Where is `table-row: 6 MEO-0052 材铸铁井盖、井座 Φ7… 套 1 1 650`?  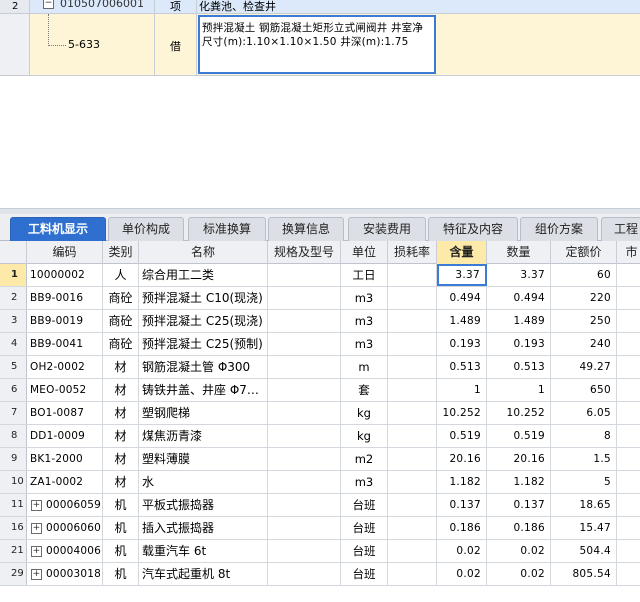 table-row: 6 MEO-0052 材铸铁井盖、井座 Φ7… 套 1 1 650 is located at coordinates (320, 390).